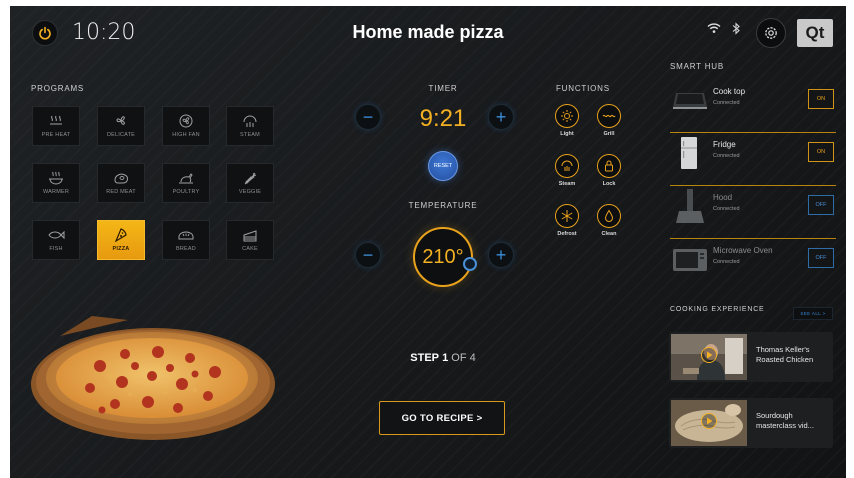 The width and height of the screenshot is (854, 478). I want to click on program-bread: BREAD, so click(186, 240).